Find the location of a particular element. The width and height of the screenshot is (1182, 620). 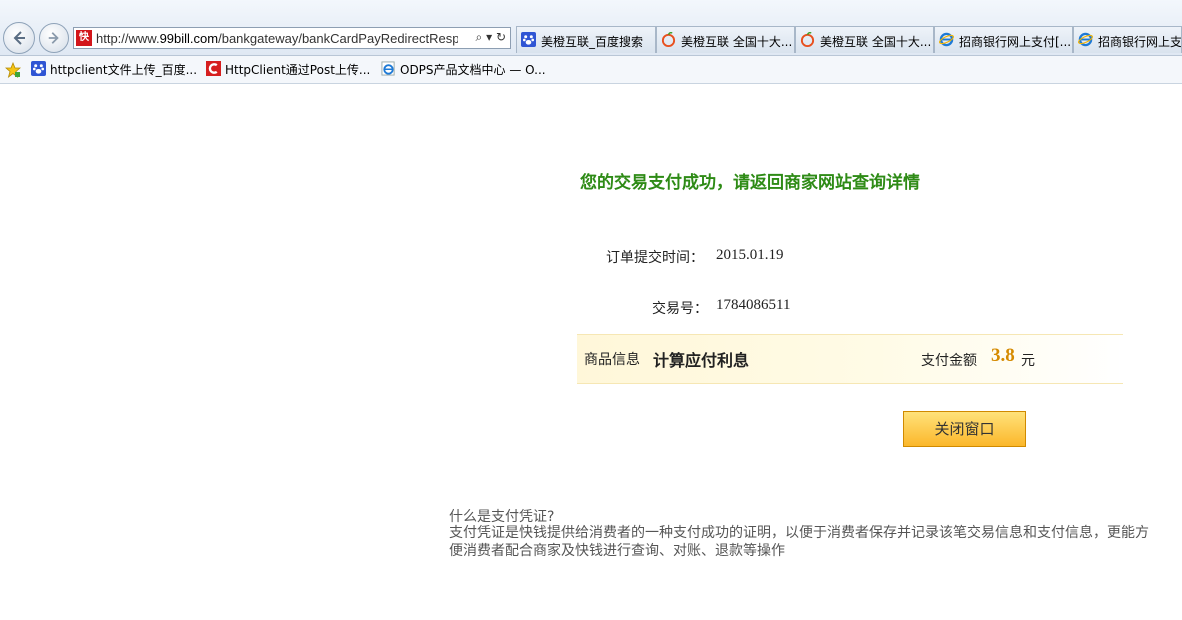

refresh-icon: ↻ is located at coordinates (501, 37).